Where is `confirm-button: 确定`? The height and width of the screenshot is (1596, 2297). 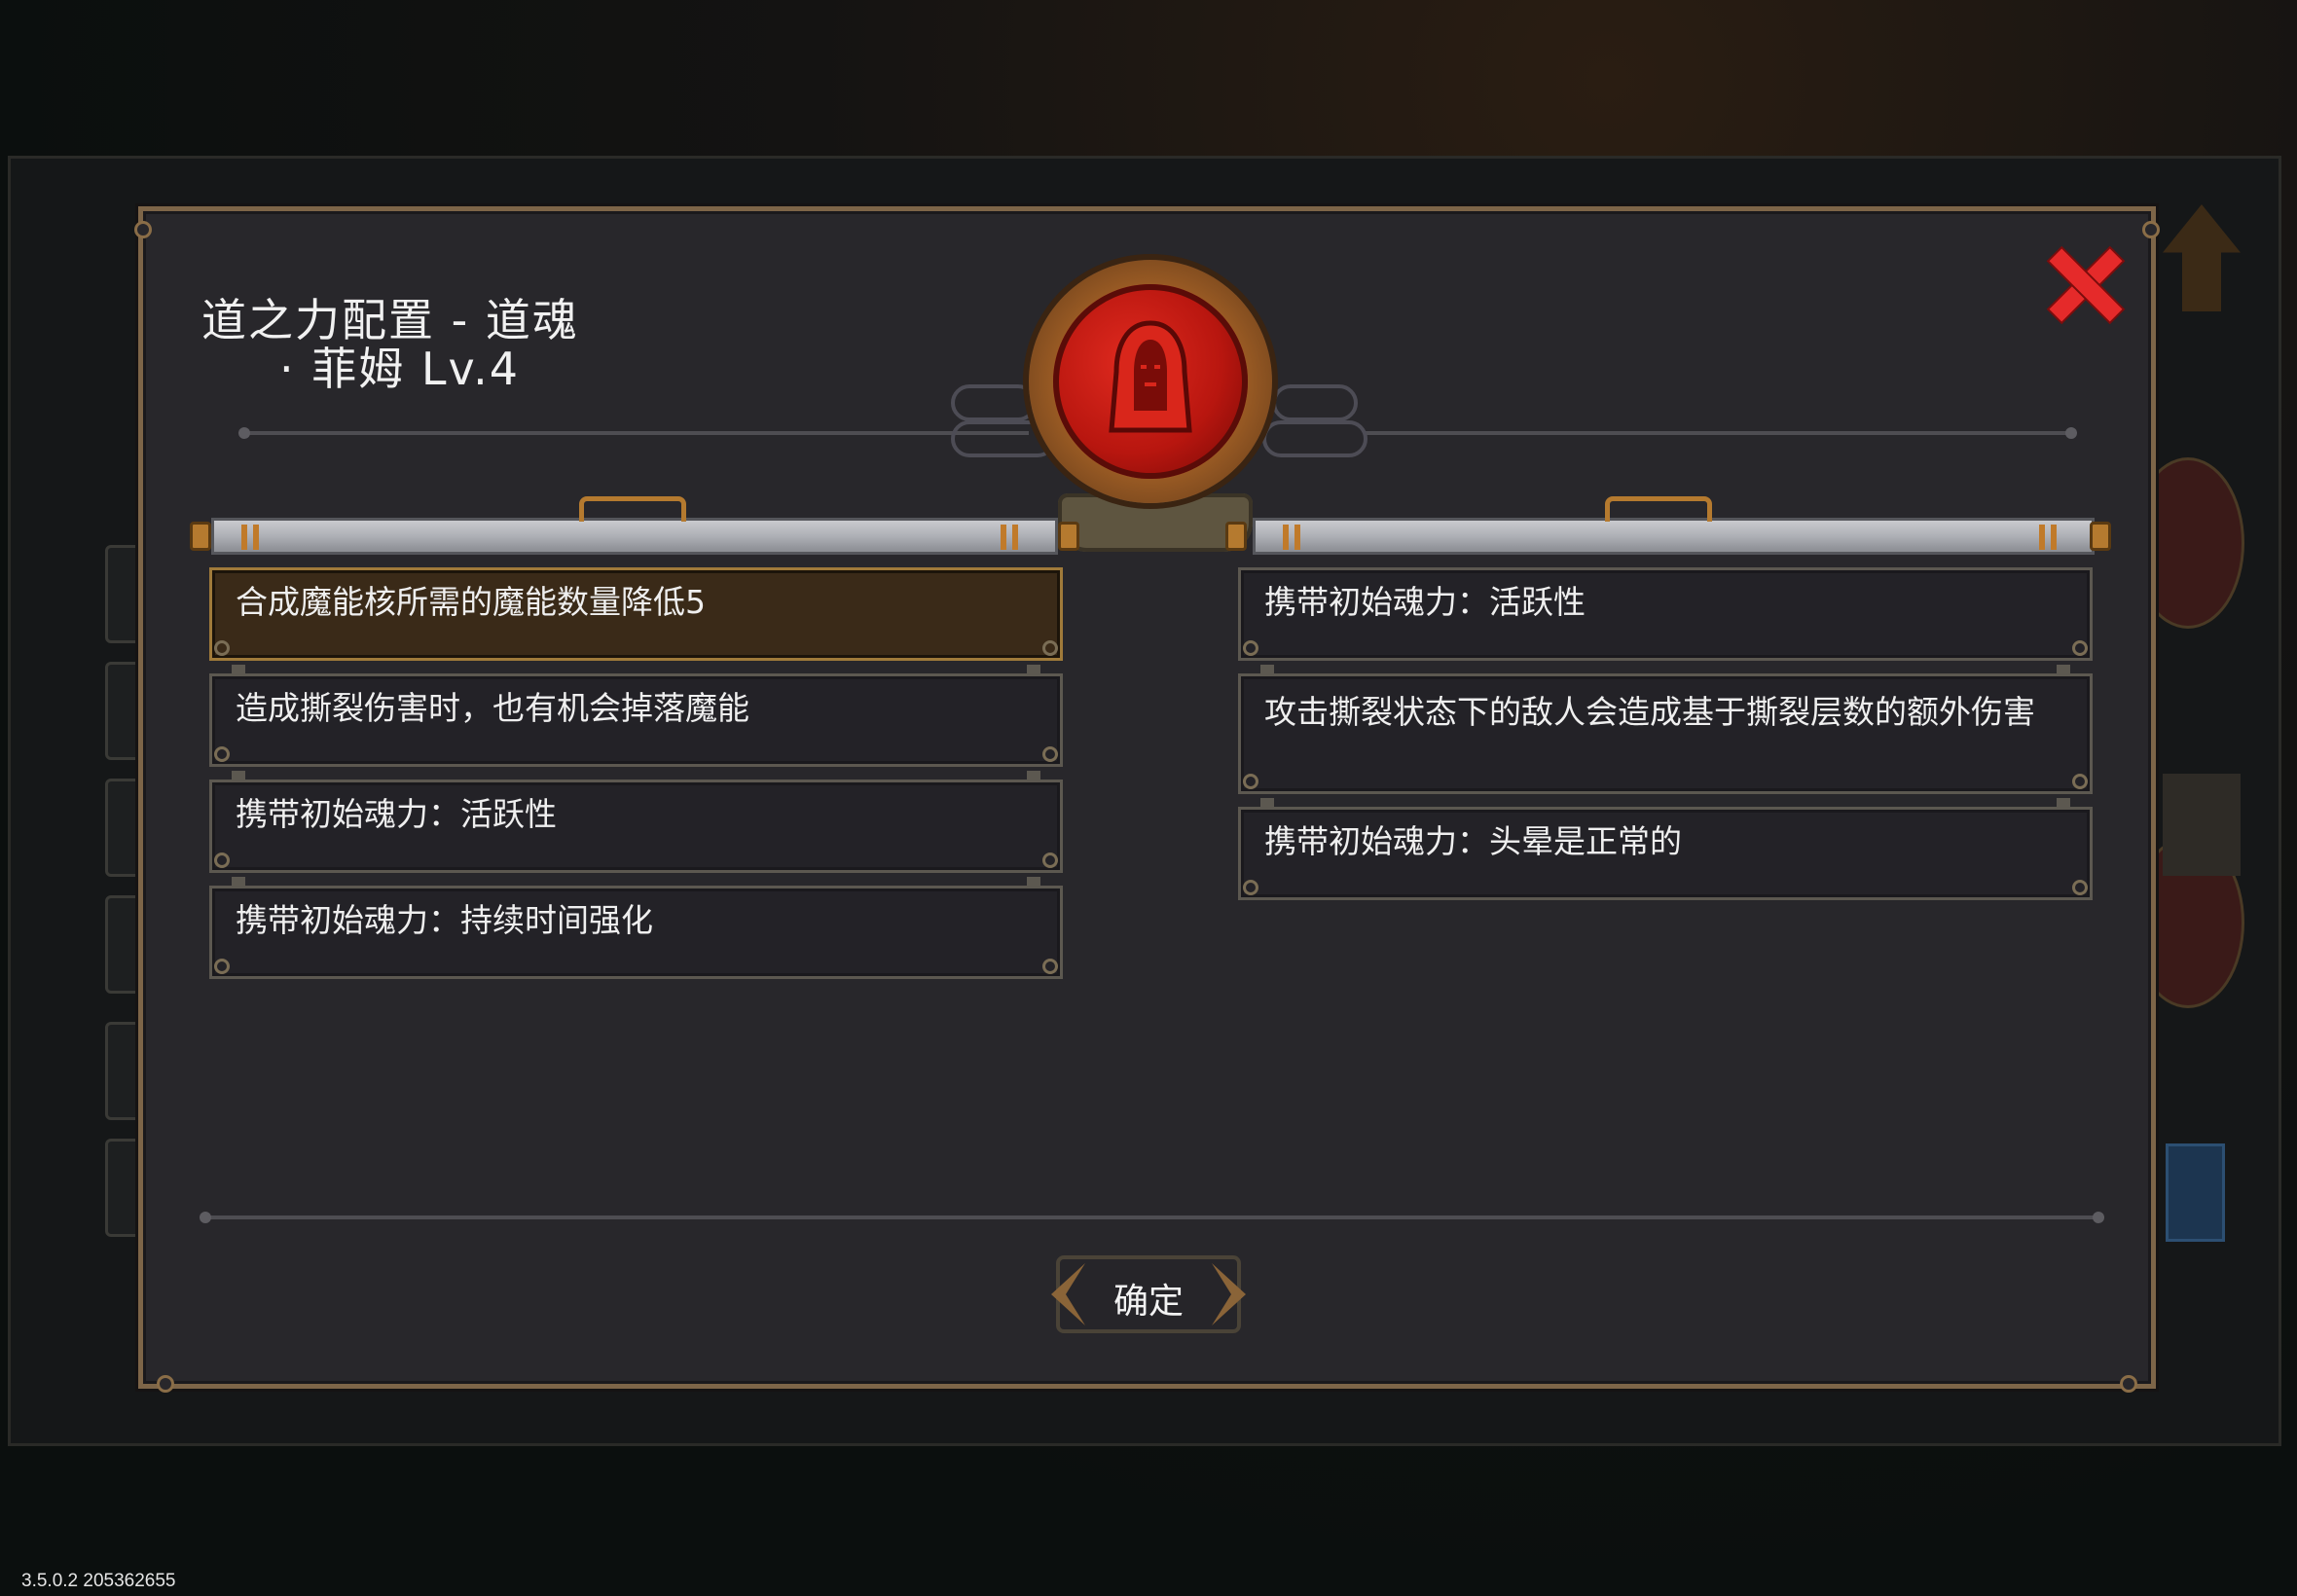
confirm-button: 确定 is located at coordinates (1148, 1294).